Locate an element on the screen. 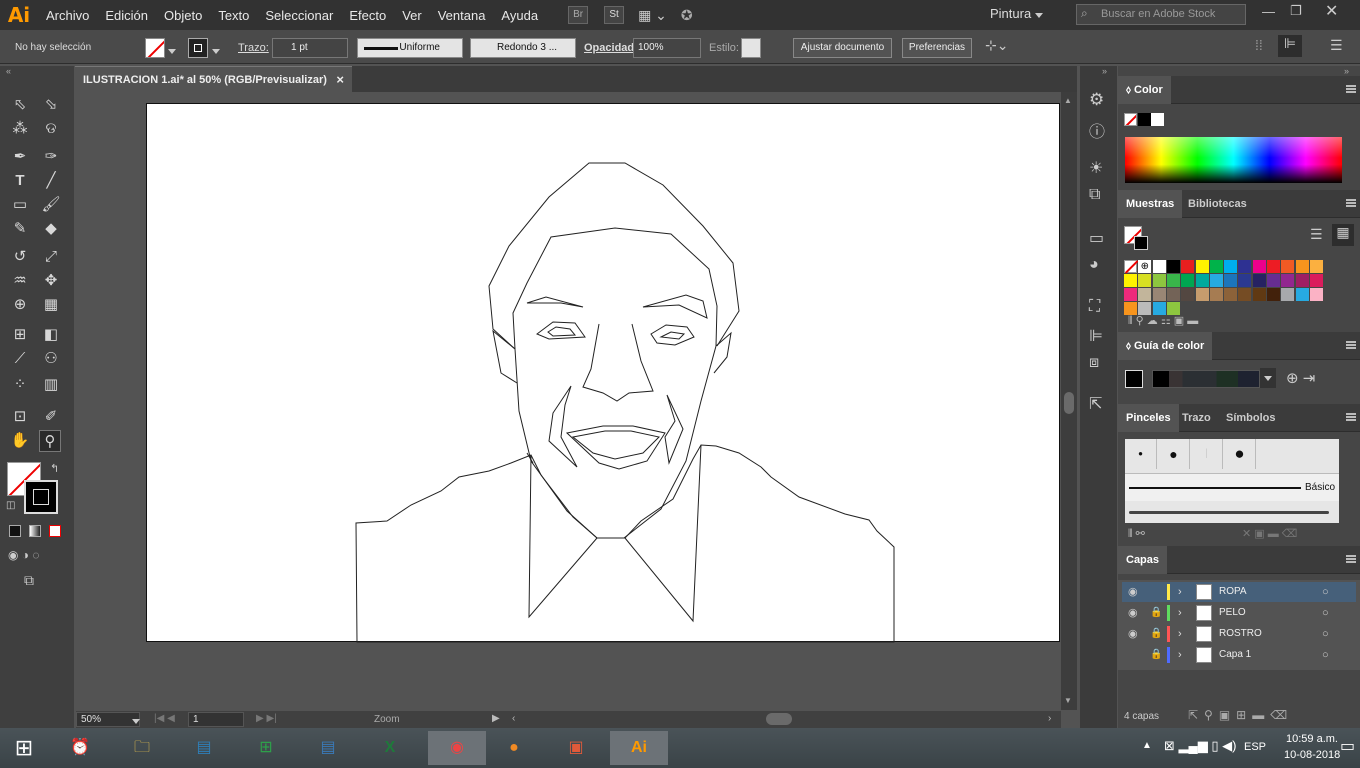 Image resolution: width=1360 pixels, height=768 pixels. tab-simbolos: Símbolos is located at coordinates (1251, 418).